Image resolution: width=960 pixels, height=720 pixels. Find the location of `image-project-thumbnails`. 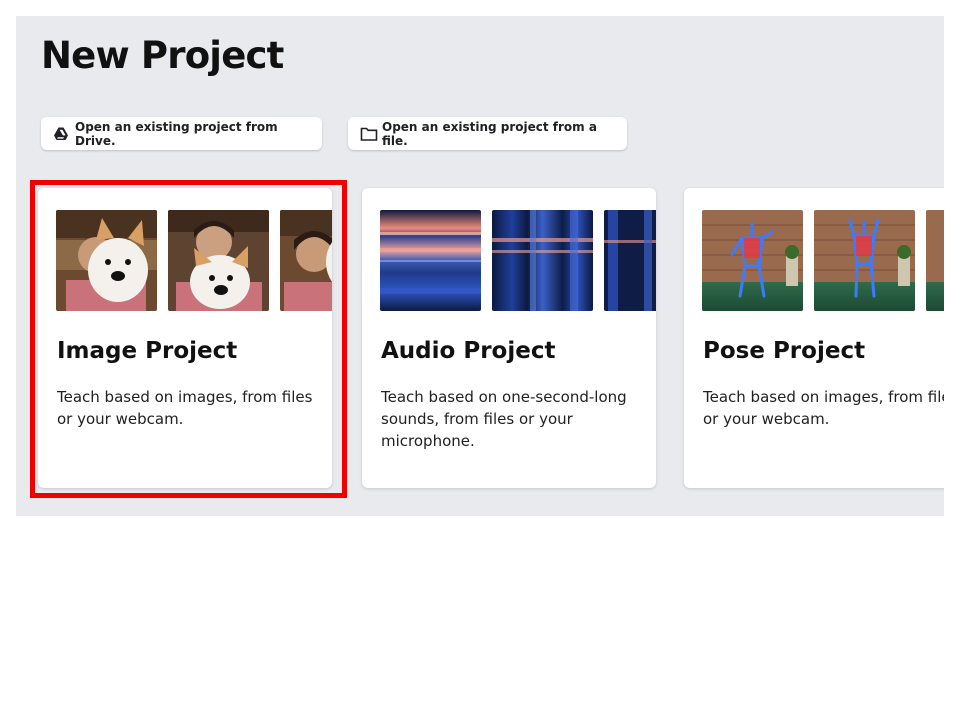

image-project-thumbnails is located at coordinates (194, 261).